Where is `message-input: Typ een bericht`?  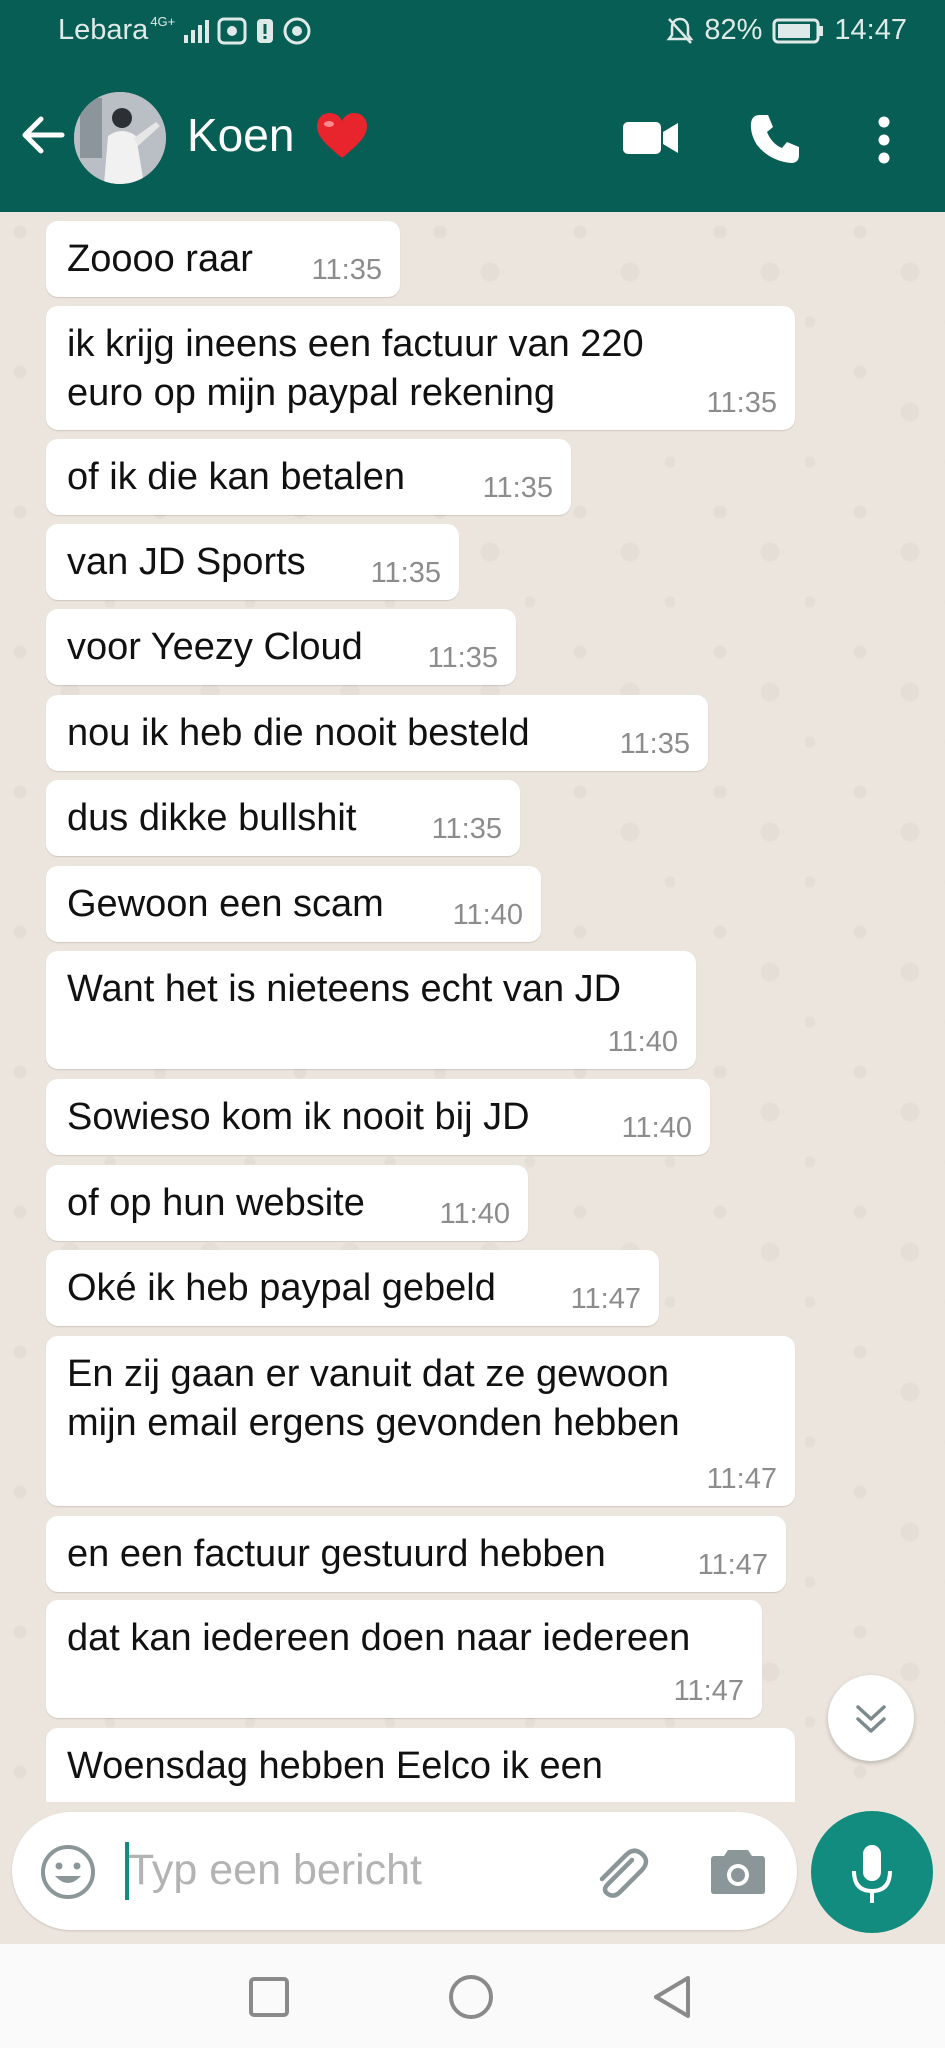 message-input: Typ een bericht is located at coordinates (275, 1870).